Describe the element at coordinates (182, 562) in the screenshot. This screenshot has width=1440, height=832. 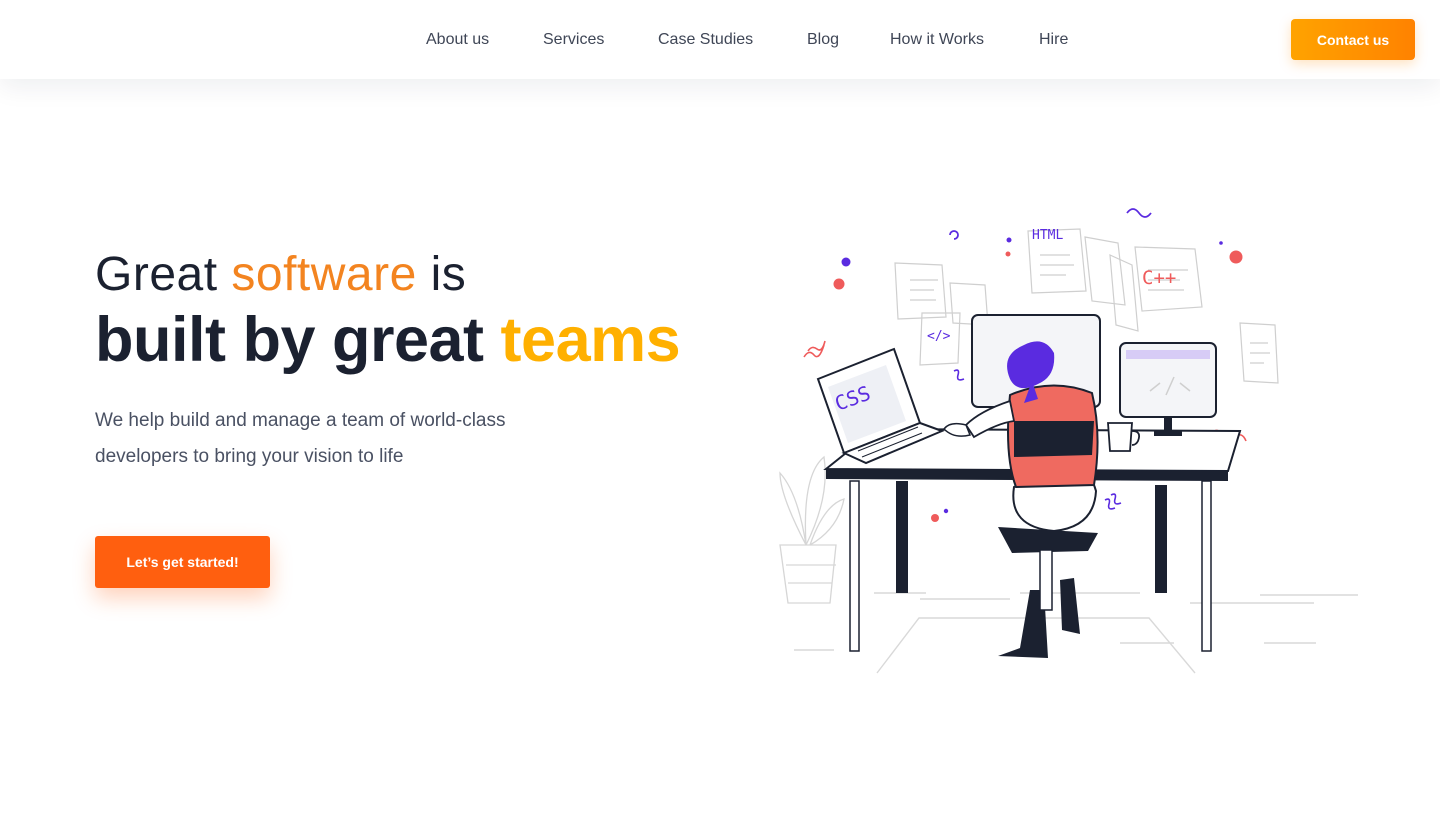
I see `get-started-button: Let’s get started!` at that location.